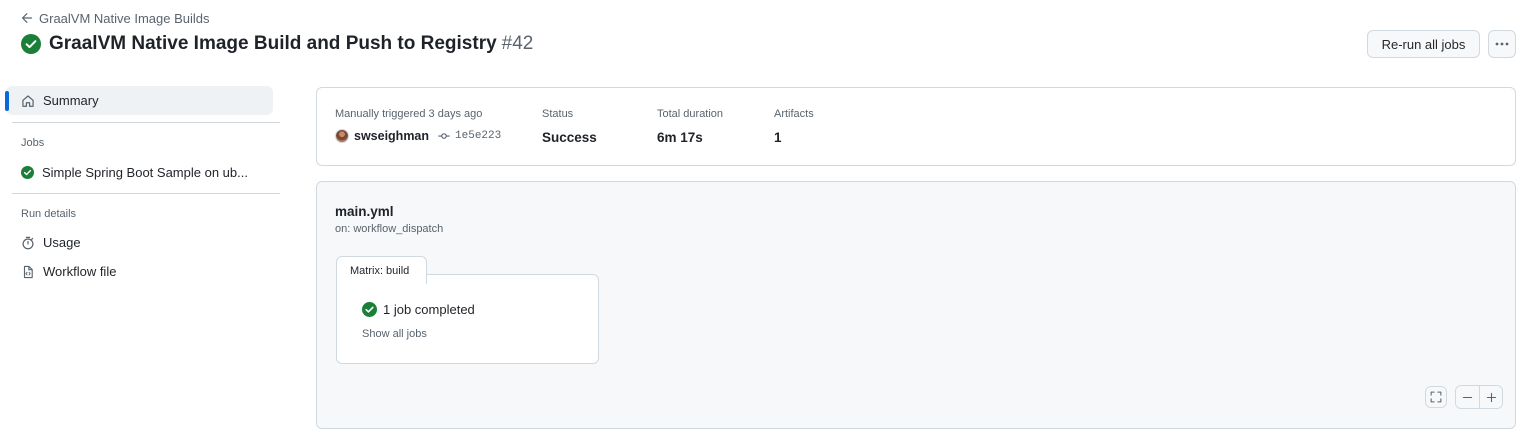 The image size is (1527, 438). I want to click on workflow-file-name: main.yml, so click(364, 211).